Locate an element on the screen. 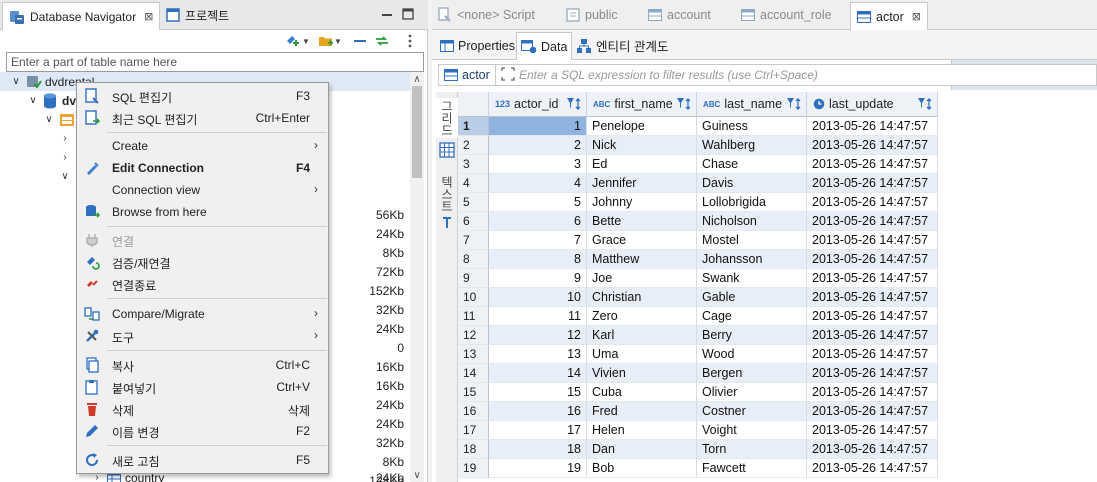  tab-account: account is located at coordinates (679, 15).